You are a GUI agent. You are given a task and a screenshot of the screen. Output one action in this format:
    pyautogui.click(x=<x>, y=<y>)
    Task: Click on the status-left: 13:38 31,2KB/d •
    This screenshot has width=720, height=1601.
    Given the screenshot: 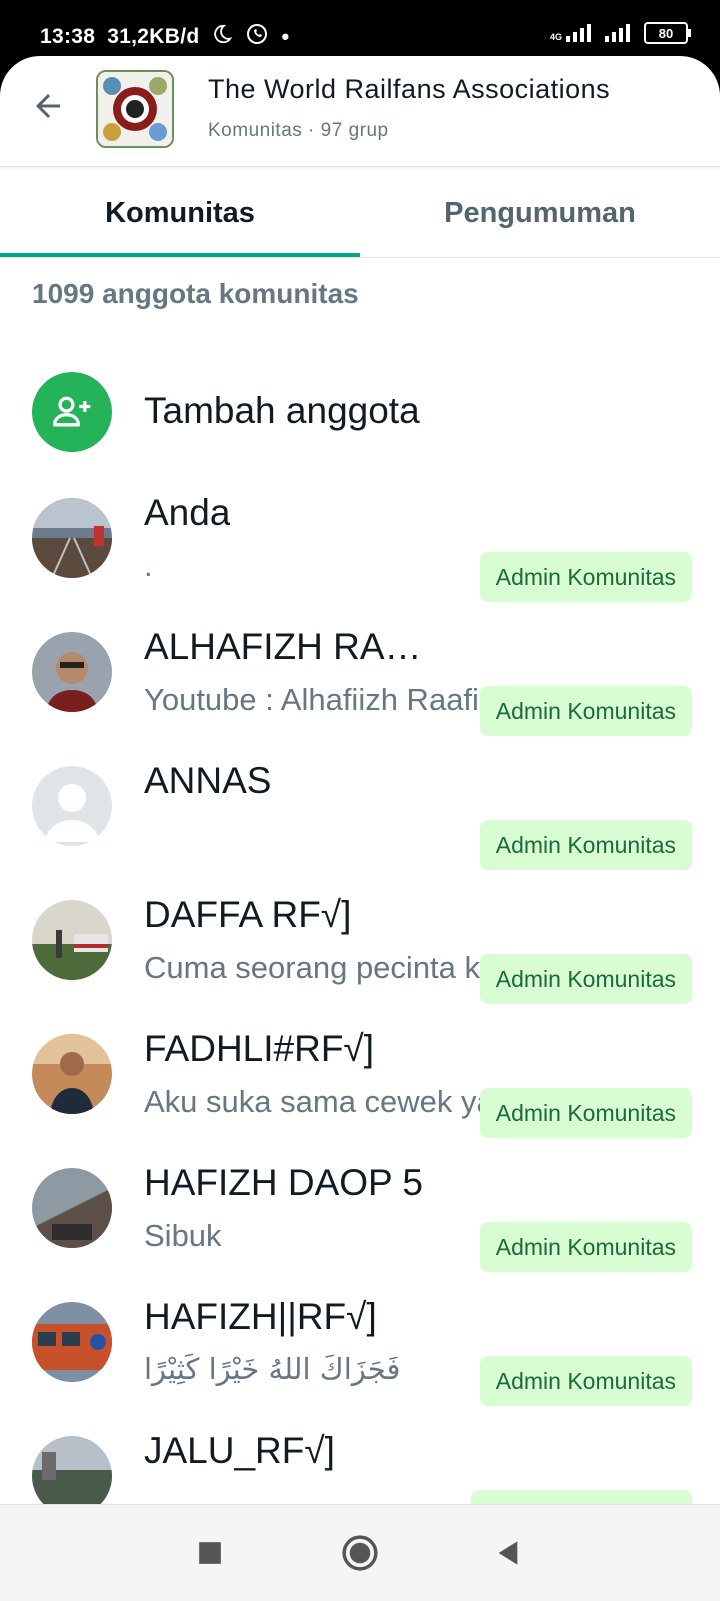 What is the action you would take?
    pyautogui.click(x=165, y=37)
    